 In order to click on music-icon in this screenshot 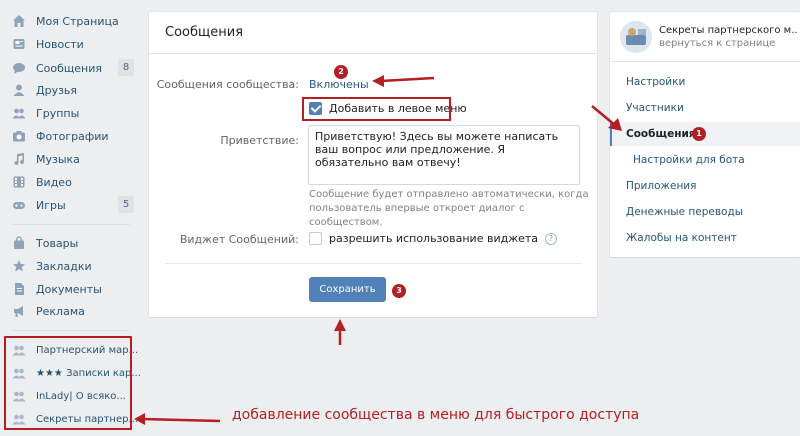, I will do `click(19, 159)`.